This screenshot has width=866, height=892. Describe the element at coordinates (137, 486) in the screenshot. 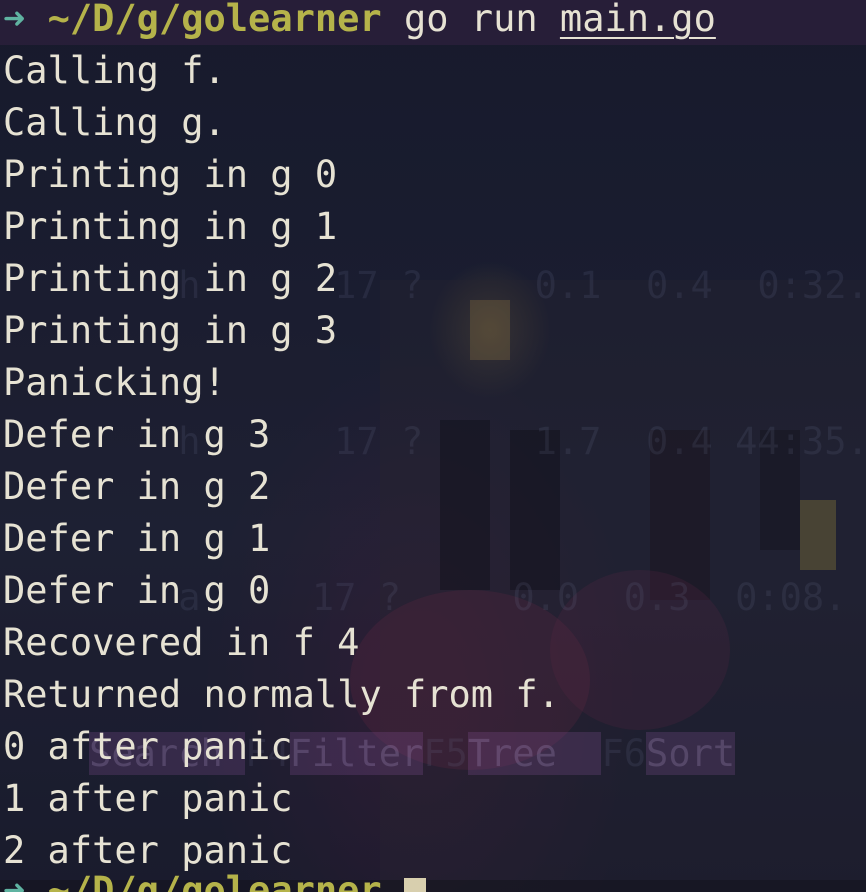

I see `output-line: Defer in g 2` at that location.